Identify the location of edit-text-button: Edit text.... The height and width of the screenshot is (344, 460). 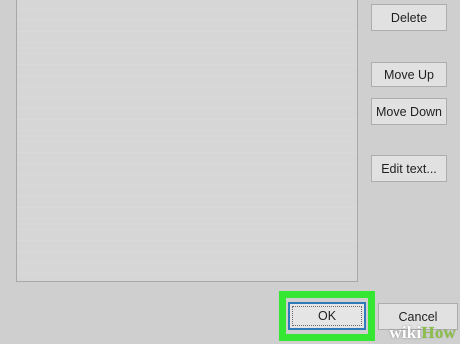
(409, 168).